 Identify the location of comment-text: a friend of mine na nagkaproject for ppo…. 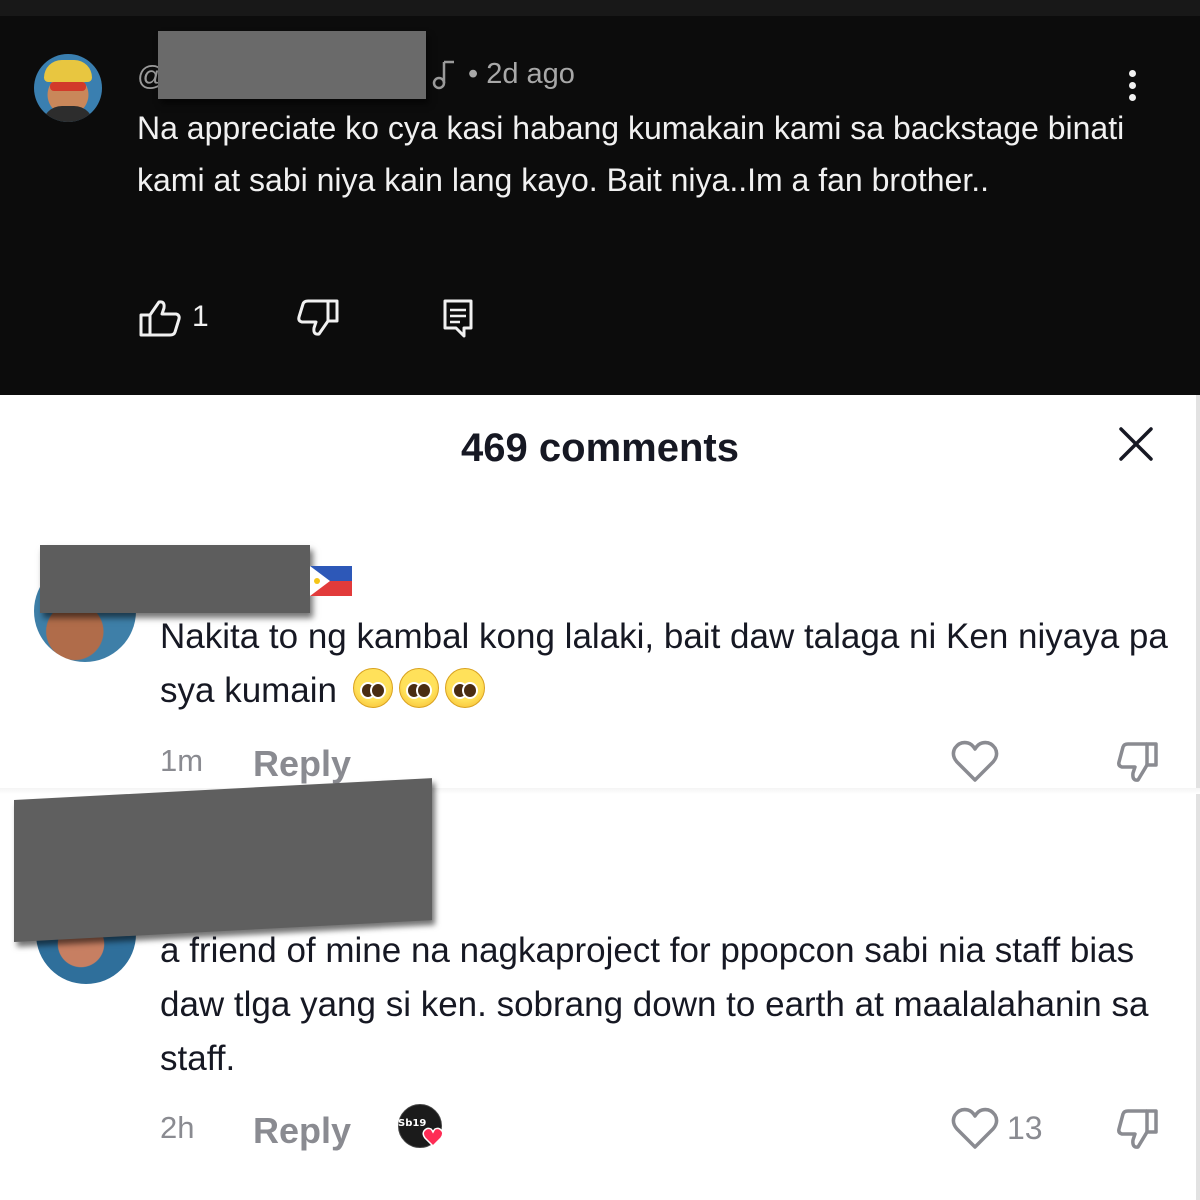
(654, 1004).